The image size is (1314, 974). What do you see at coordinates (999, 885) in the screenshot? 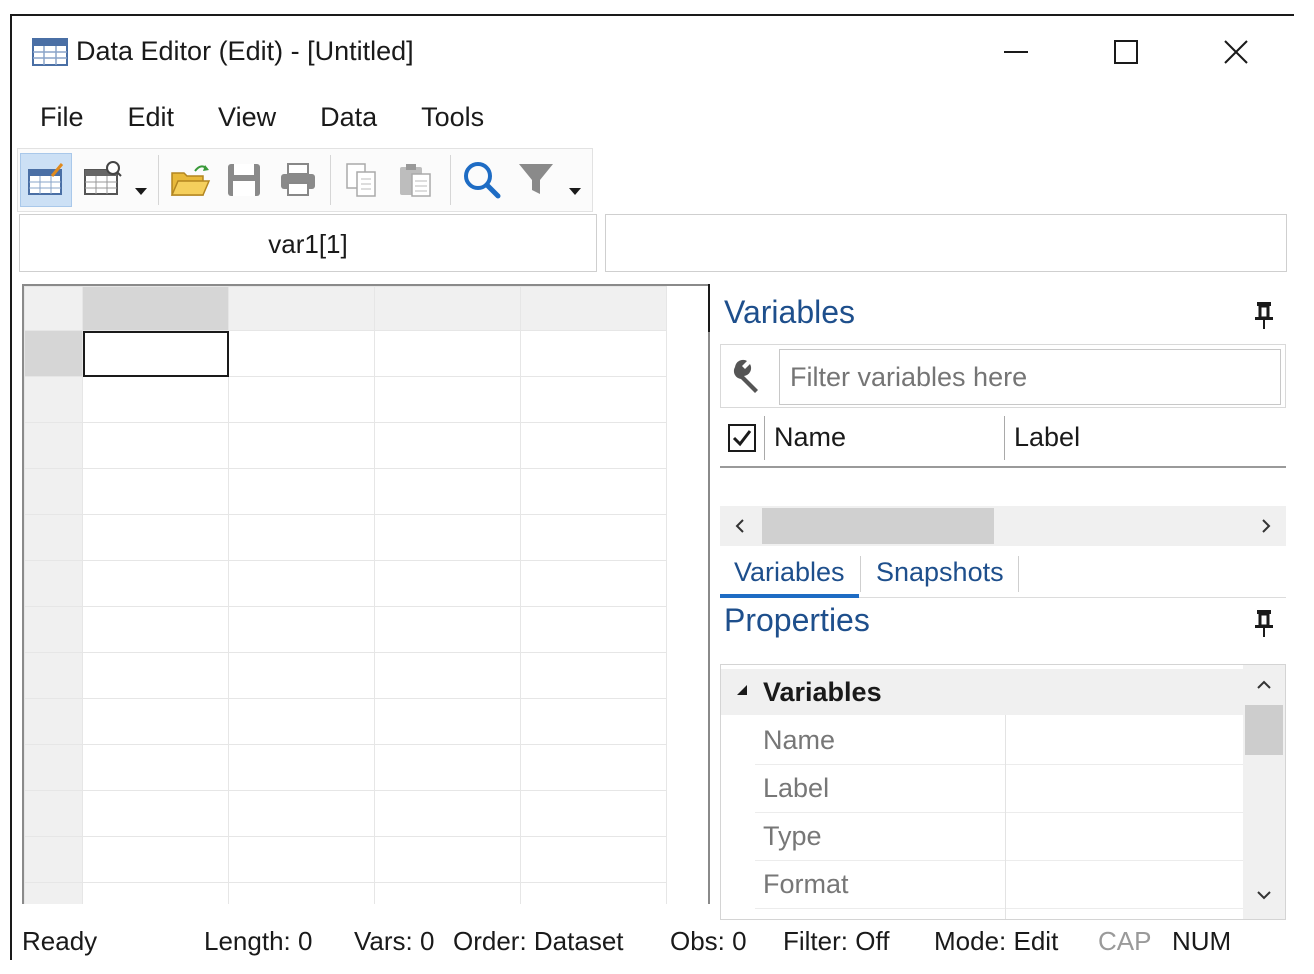
I see `property-row: Format` at bounding box center [999, 885].